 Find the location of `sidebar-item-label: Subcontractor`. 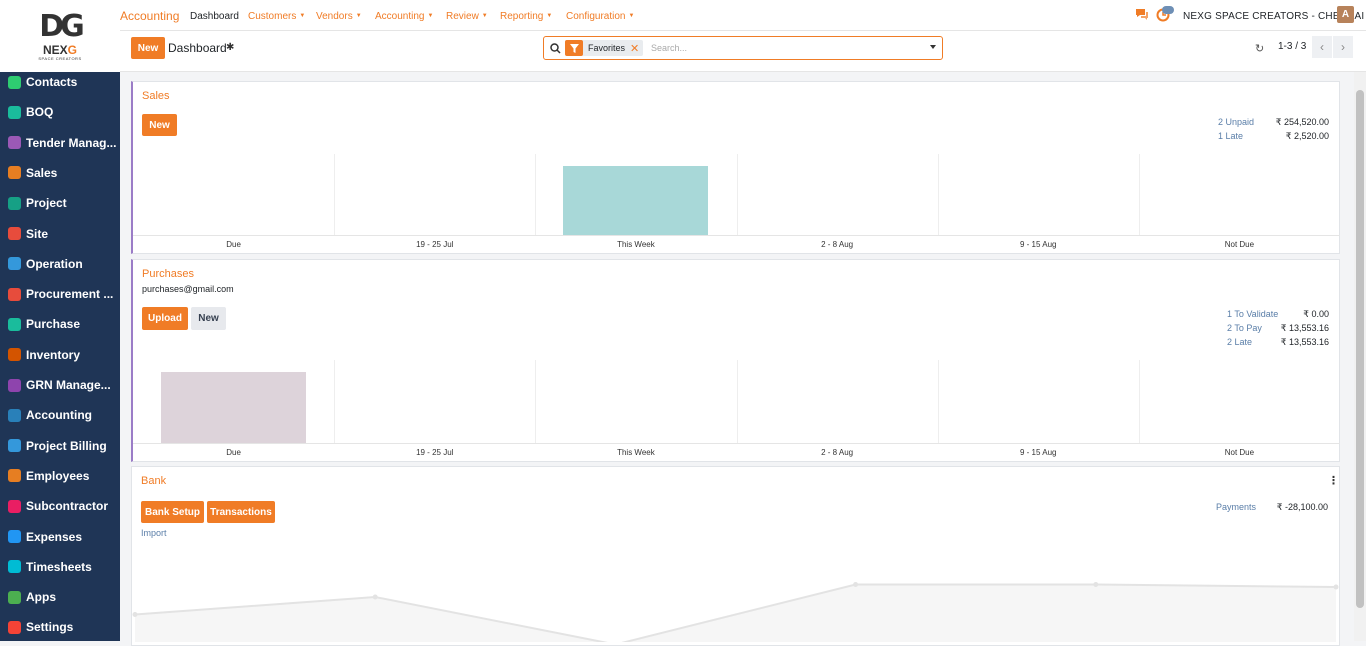

sidebar-item-label: Subcontractor is located at coordinates (67, 506).